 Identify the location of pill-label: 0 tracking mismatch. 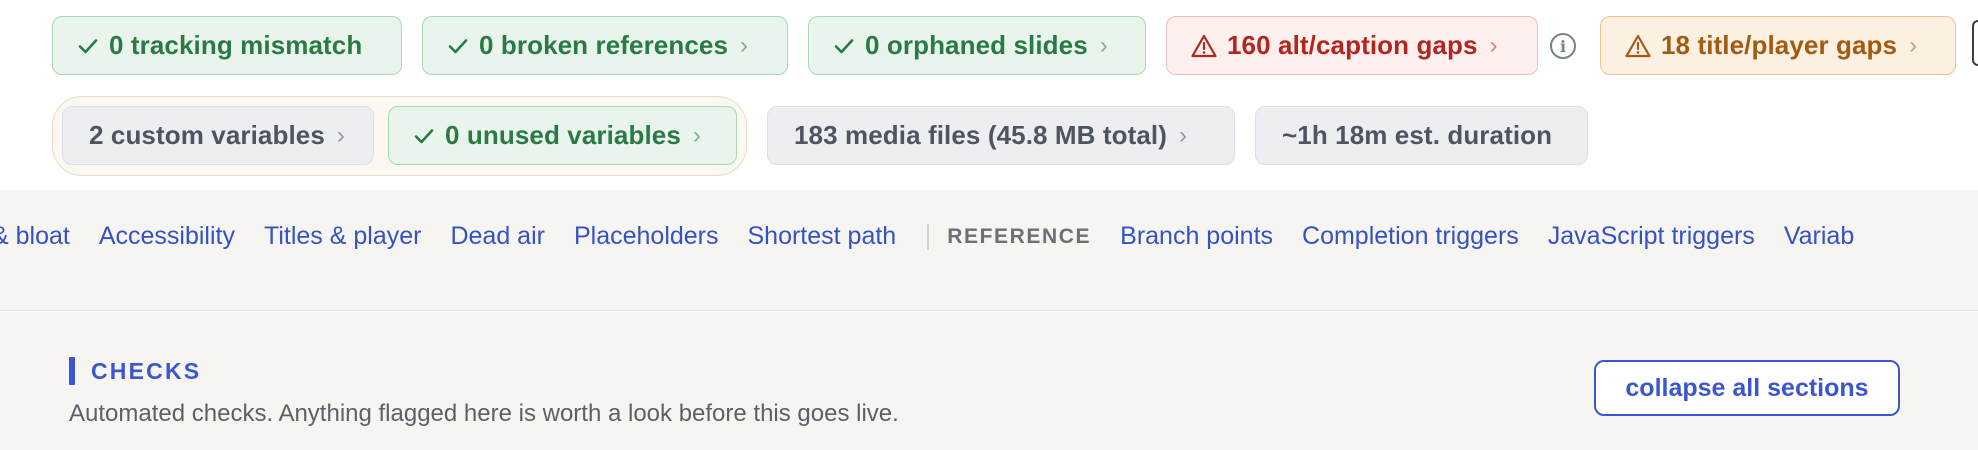
(236, 45).